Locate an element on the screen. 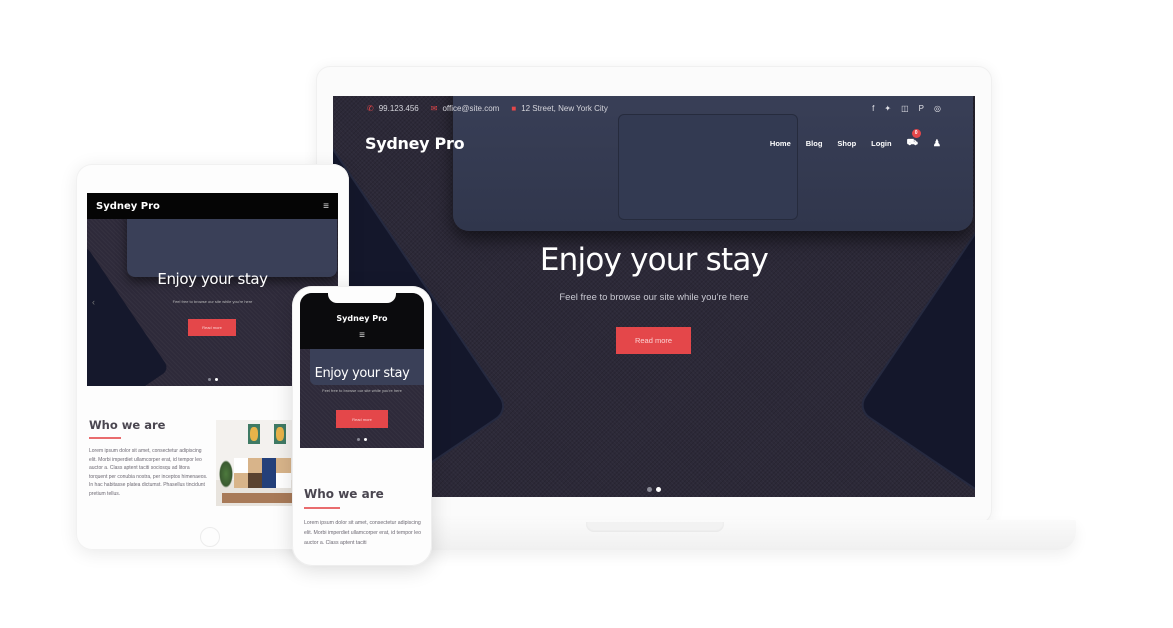 This screenshot has width=1173, height=628. map-marker-icon: ■ is located at coordinates (514, 108).